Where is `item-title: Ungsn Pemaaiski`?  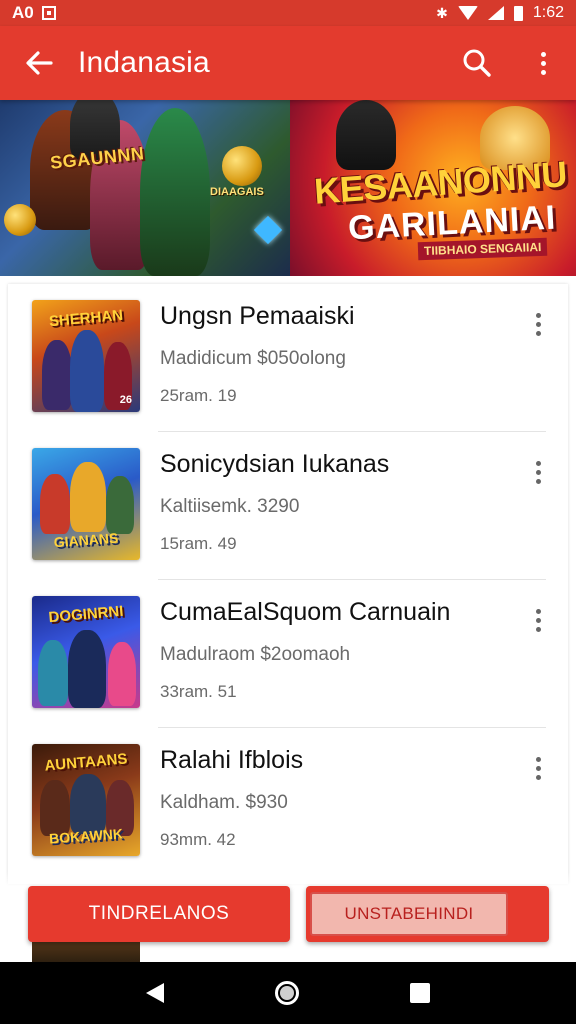 item-title: Ungsn Pemaaiski is located at coordinates (257, 316).